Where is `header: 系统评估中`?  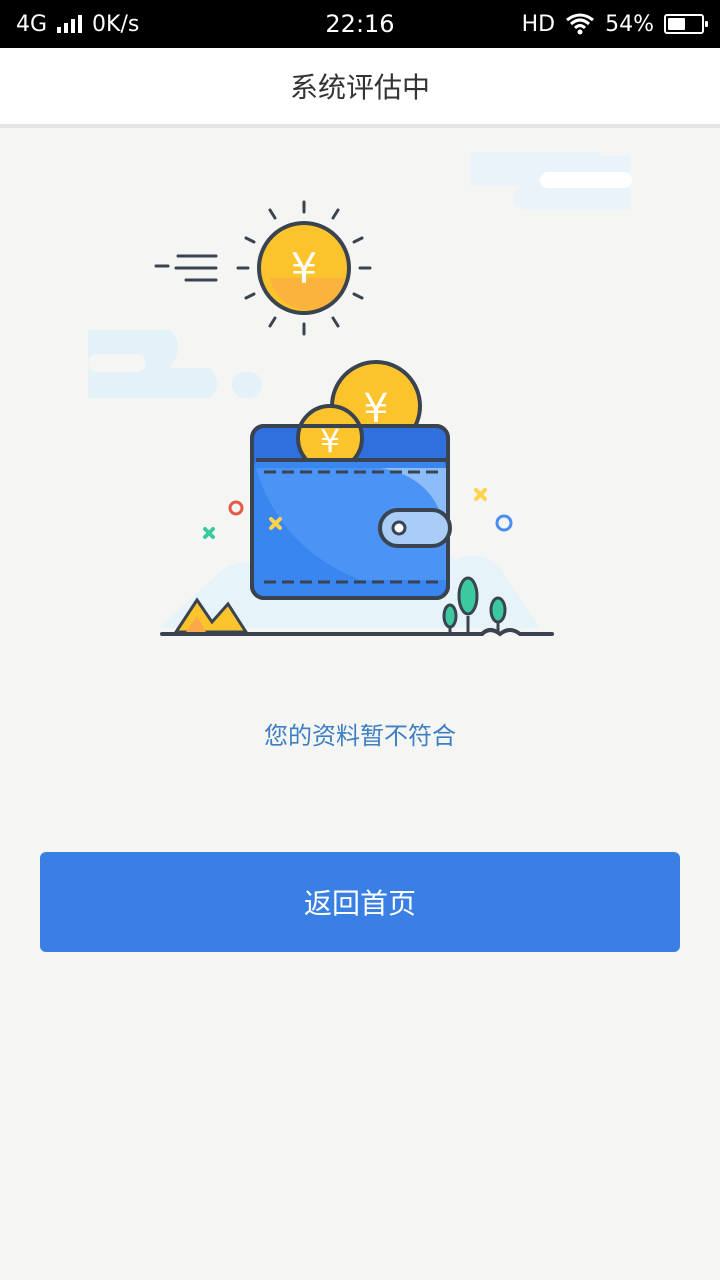
header: 系统评估中 is located at coordinates (360, 88).